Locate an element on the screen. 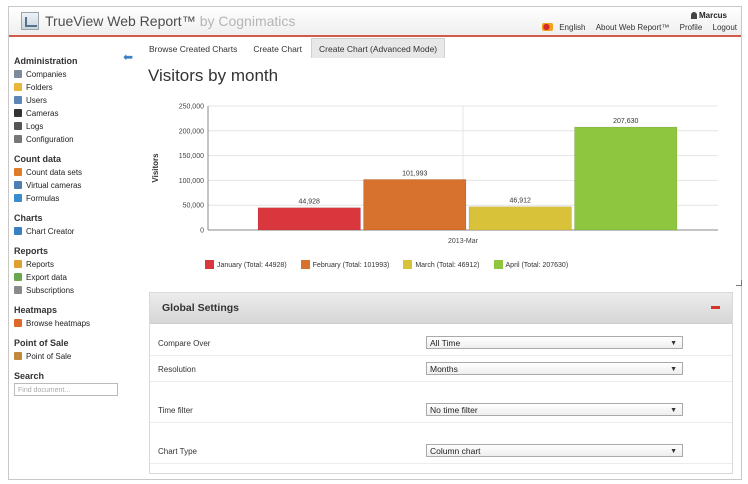 Image resolution: width=748 pixels, height=484 pixels. sidebar-item-label: Configuration is located at coordinates (50, 139).